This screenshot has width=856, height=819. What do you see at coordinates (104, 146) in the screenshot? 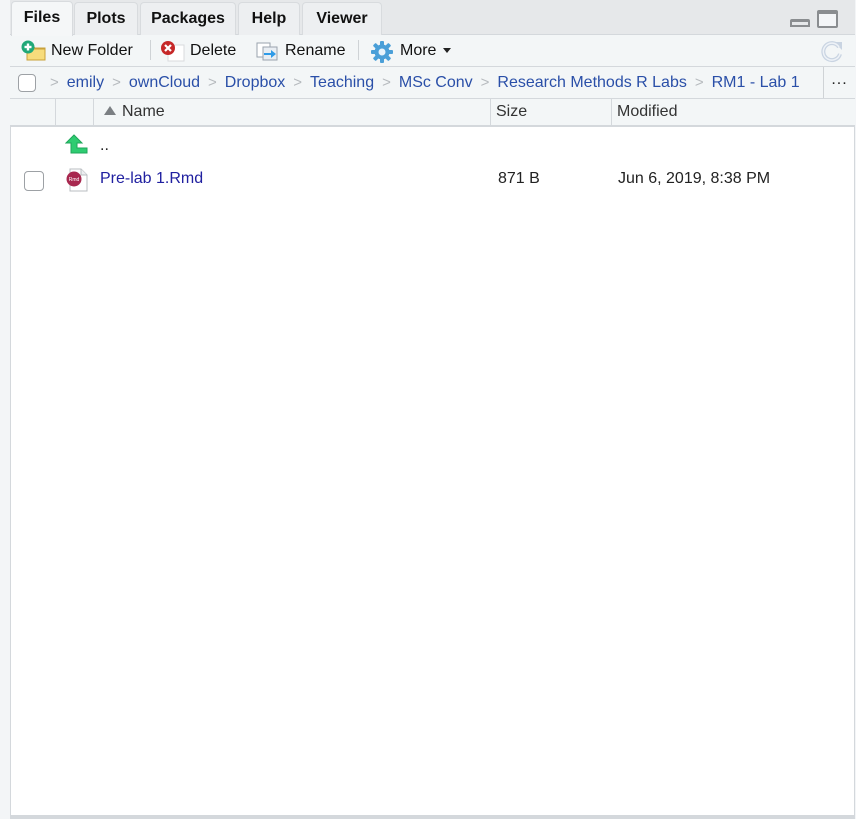
I see `parent-directory-link: ..` at bounding box center [104, 146].